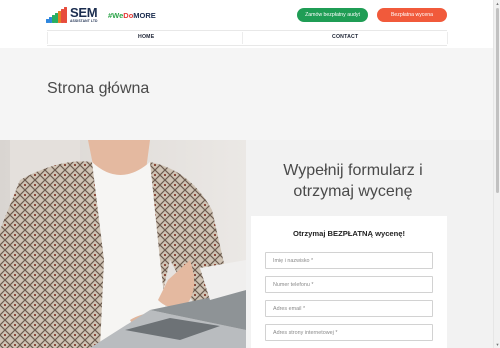  I want to click on tagline-we: We, so click(118, 15).